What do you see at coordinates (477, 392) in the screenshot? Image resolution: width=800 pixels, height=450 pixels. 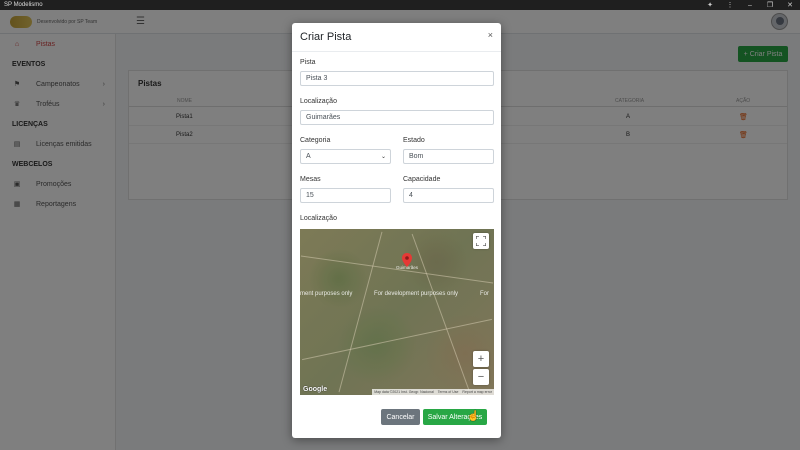 I see `report-error-link: Report a map error` at bounding box center [477, 392].